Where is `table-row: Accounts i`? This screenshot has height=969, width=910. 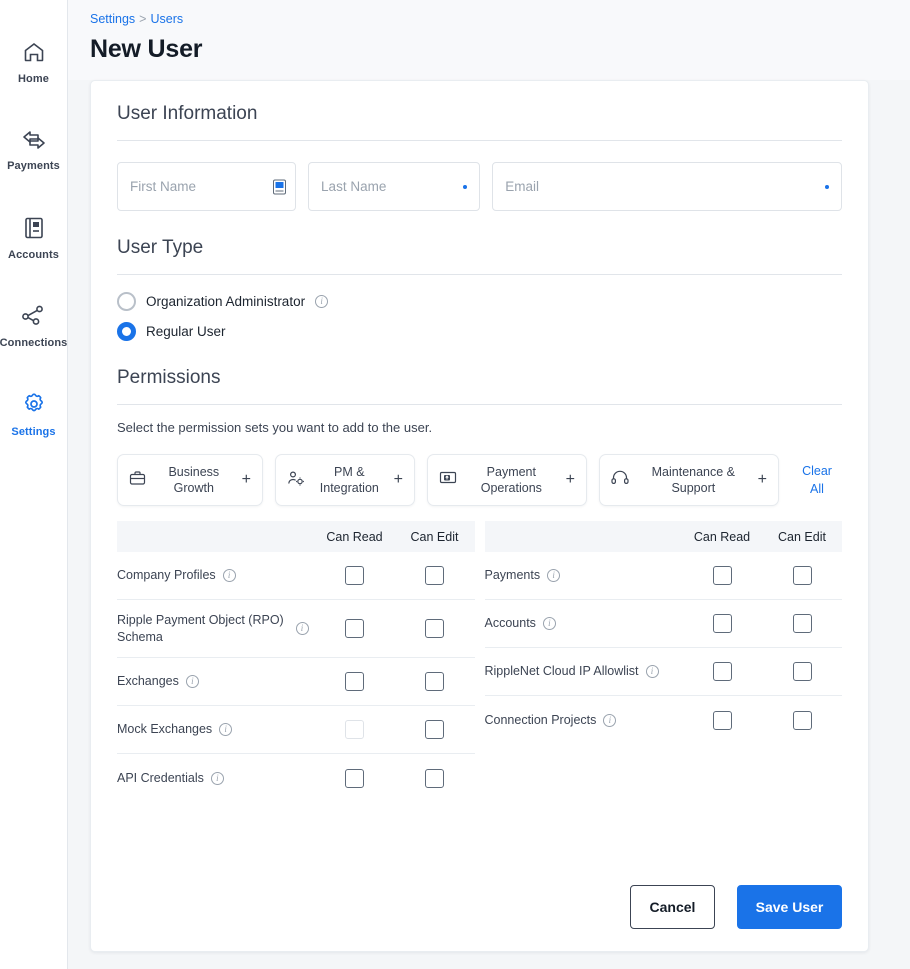 table-row: Accounts i is located at coordinates (663, 624).